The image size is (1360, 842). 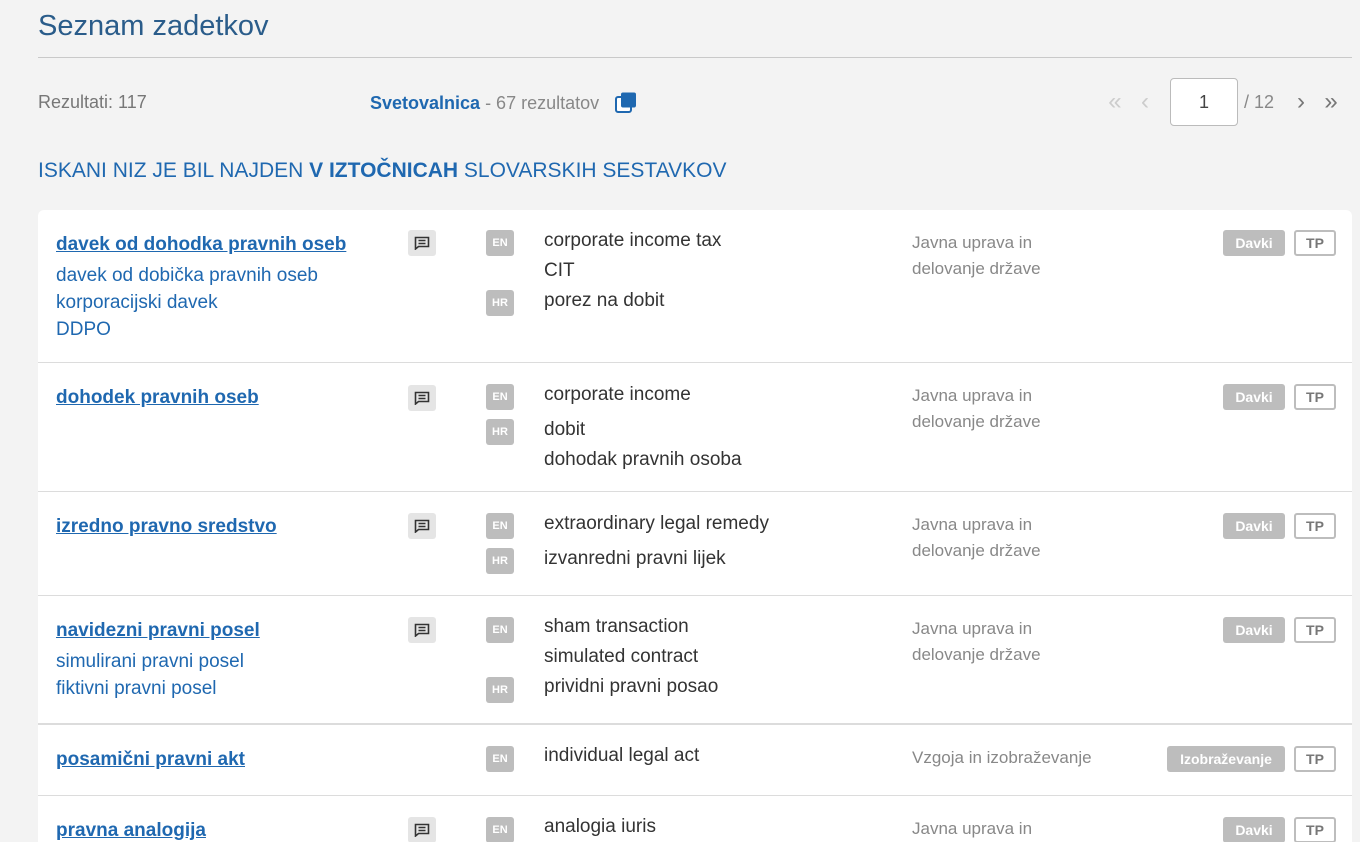 What do you see at coordinates (656, 523) in the screenshot?
I see `equivalent: extraordinary legal remedy` at bounding box center [656, 523].